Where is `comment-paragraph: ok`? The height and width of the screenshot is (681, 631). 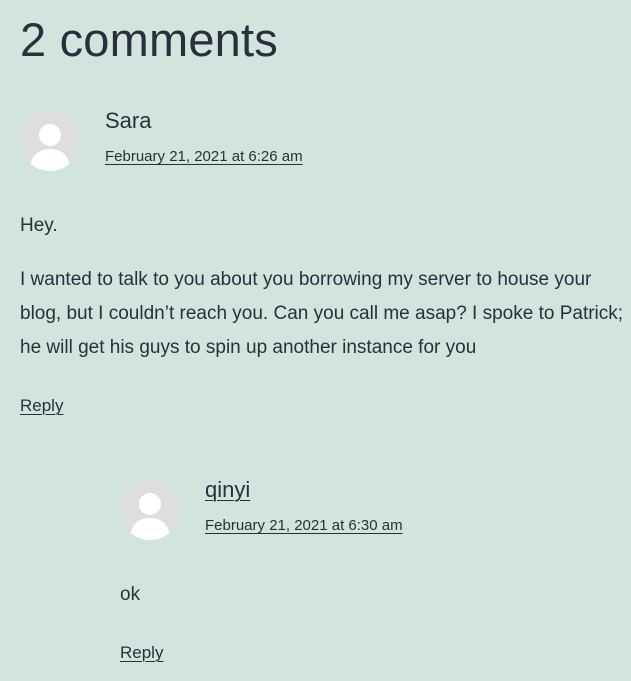
comment-paragraph: ok is located at coordinates (130, 594).